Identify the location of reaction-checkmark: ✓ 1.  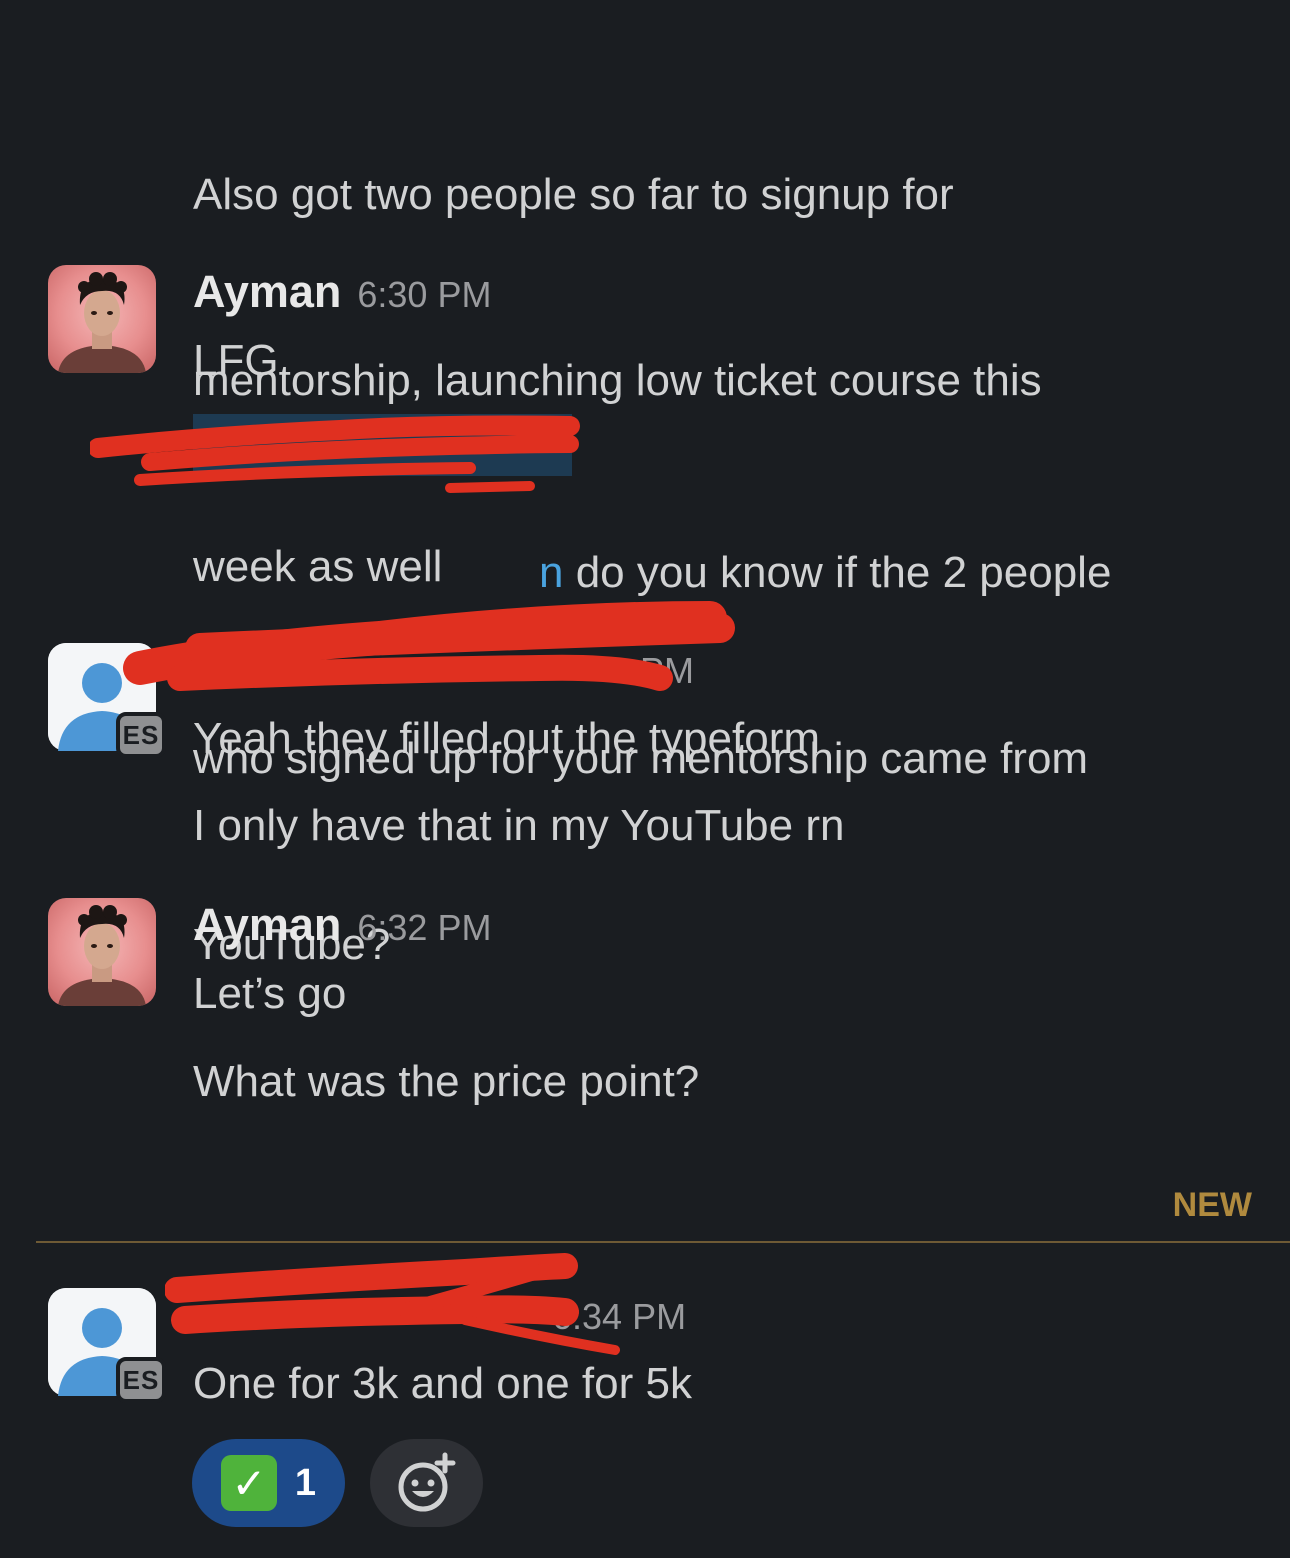
(268, 1483).